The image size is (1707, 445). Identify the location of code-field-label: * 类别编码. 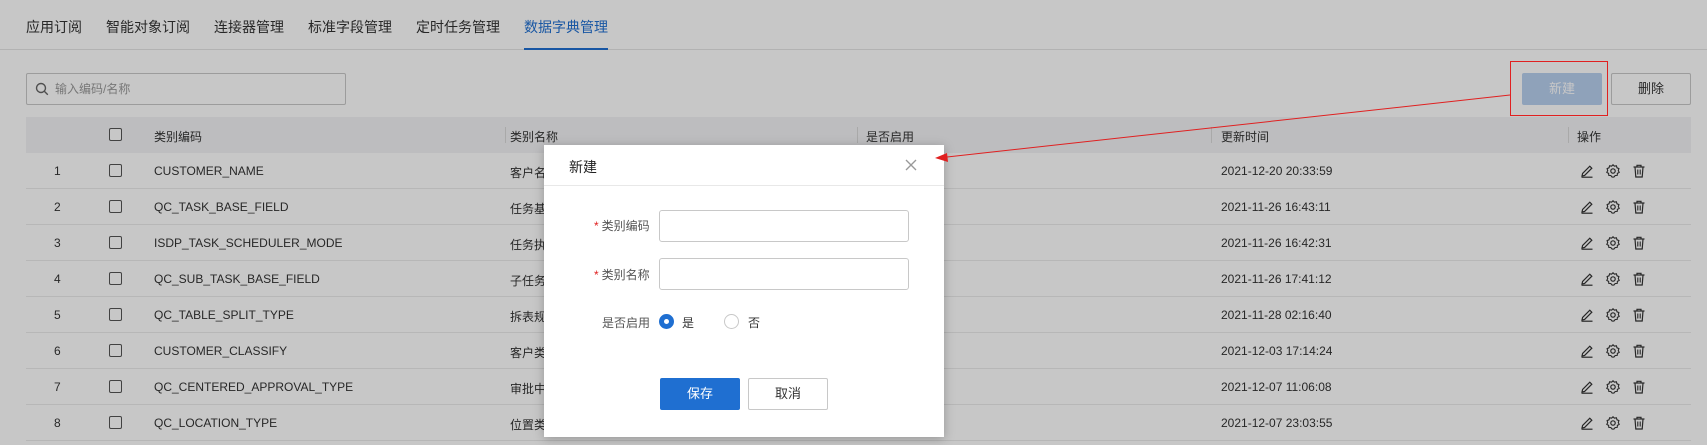
(622, 225).